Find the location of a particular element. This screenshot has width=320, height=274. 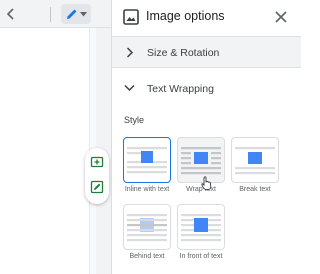

text-wrapping-header: Text Wrapping is located at coordinates (206, 89).